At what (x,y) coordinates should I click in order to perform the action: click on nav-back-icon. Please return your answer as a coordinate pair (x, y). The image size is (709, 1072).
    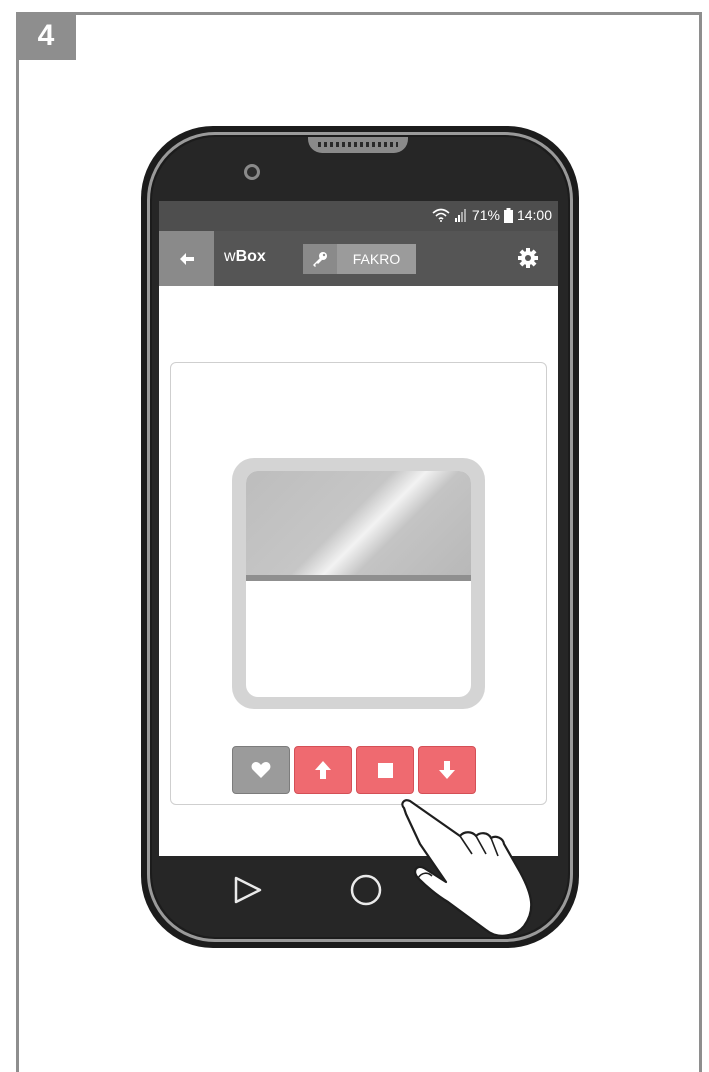
    Looking at the image, I should click on (248, 890).